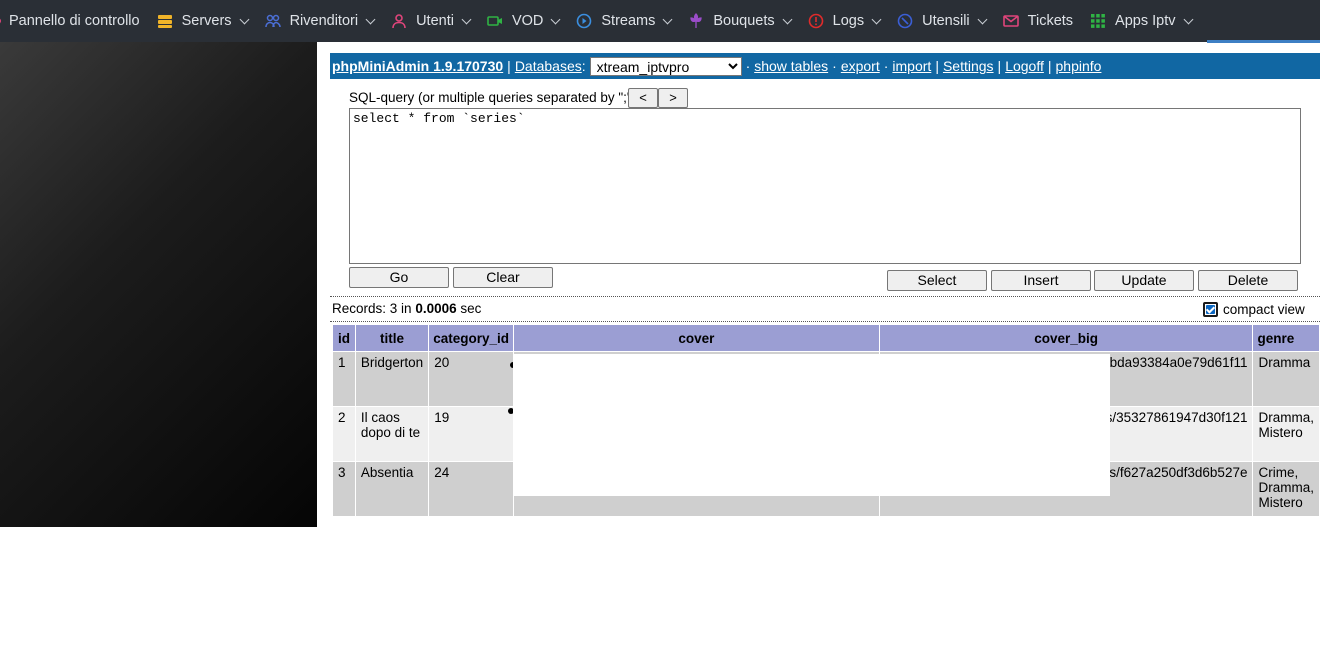  I want to click on column-header: category_id, so click(471, 338).